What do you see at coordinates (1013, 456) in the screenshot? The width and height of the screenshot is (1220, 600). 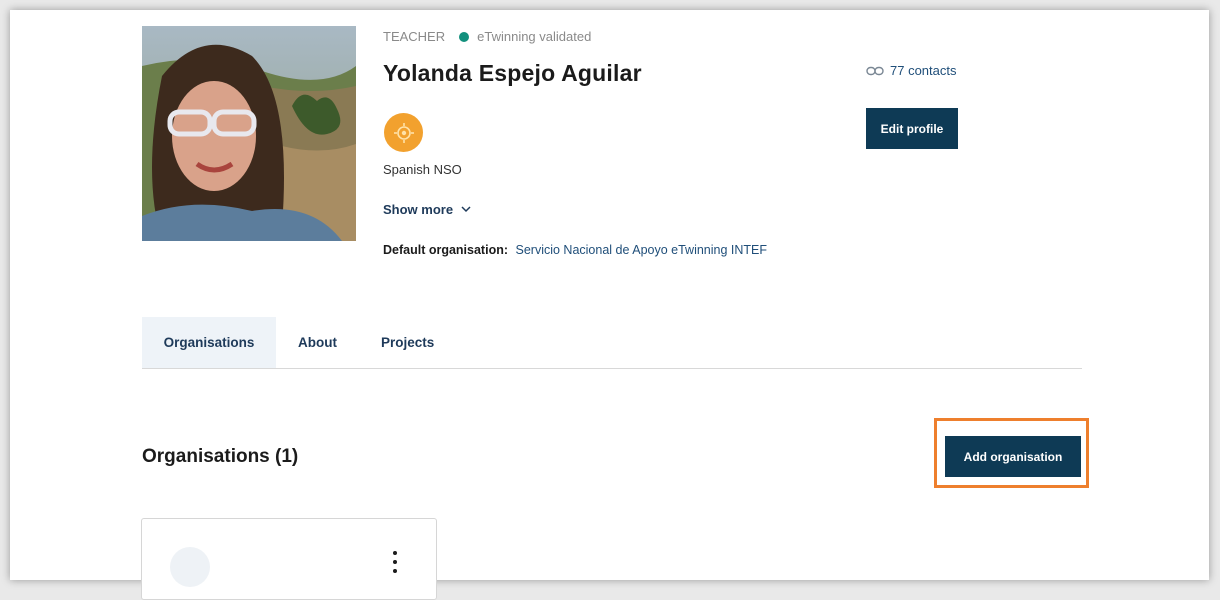 I see `add-organisation-button: Add organisation` at bounding box center [1013, 456].